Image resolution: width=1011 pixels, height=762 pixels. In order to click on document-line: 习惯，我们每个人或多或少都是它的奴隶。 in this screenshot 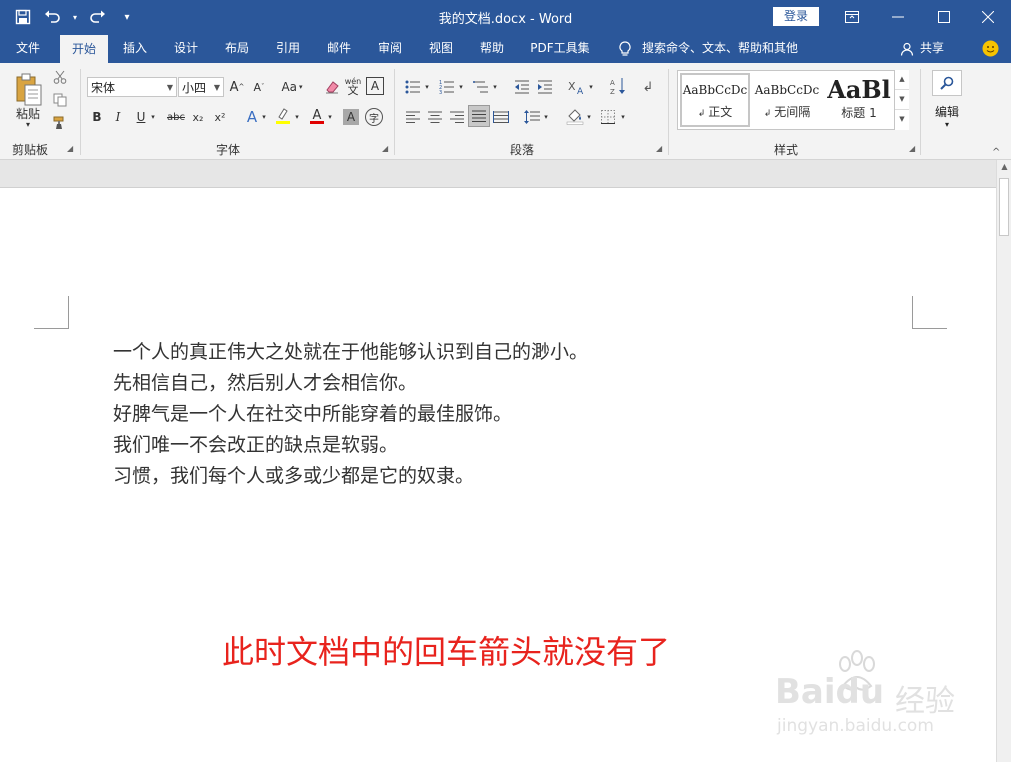, I will do `click(293, 474)`.